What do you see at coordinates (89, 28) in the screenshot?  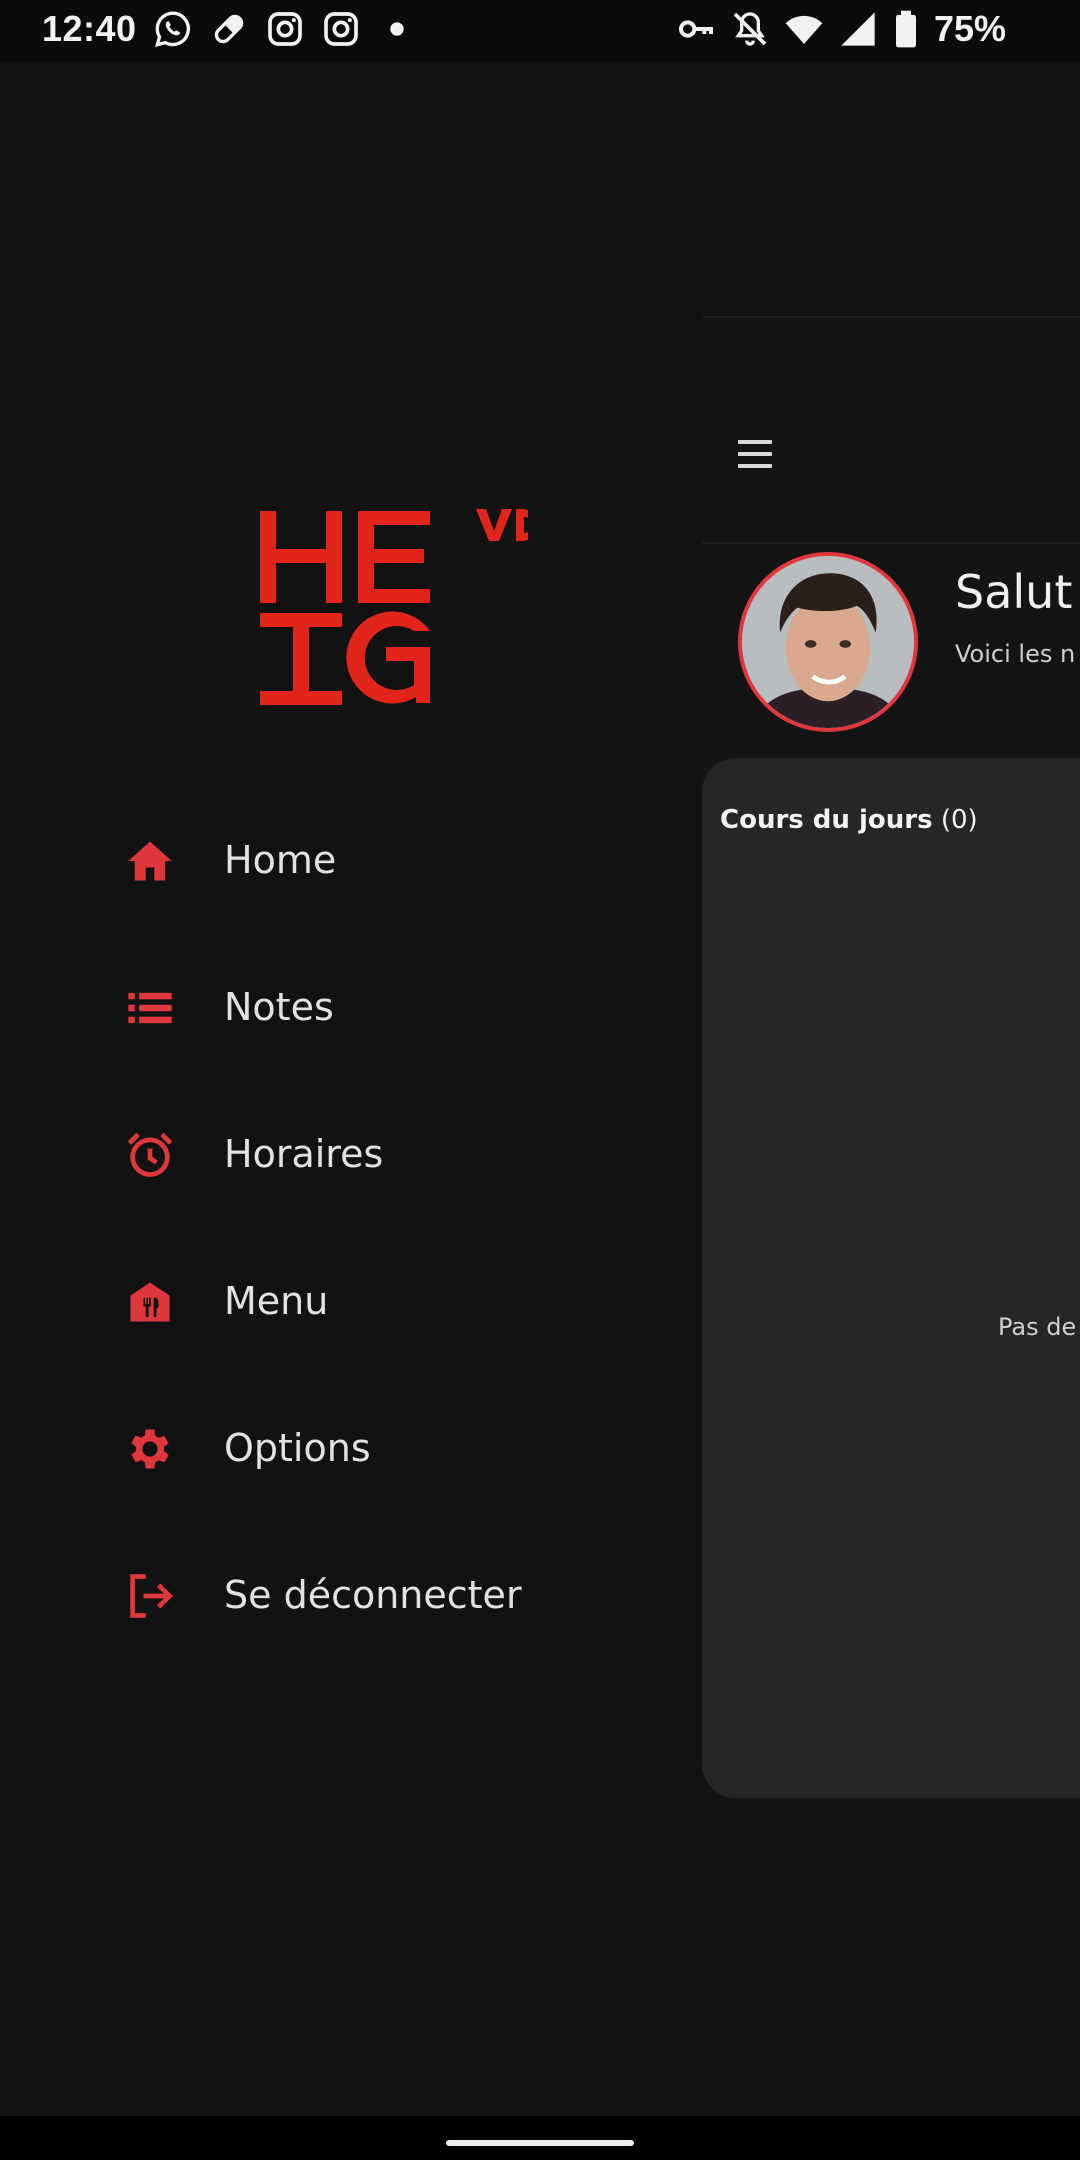 I see `status-time: 12:40` at bounding box center [89, 28].